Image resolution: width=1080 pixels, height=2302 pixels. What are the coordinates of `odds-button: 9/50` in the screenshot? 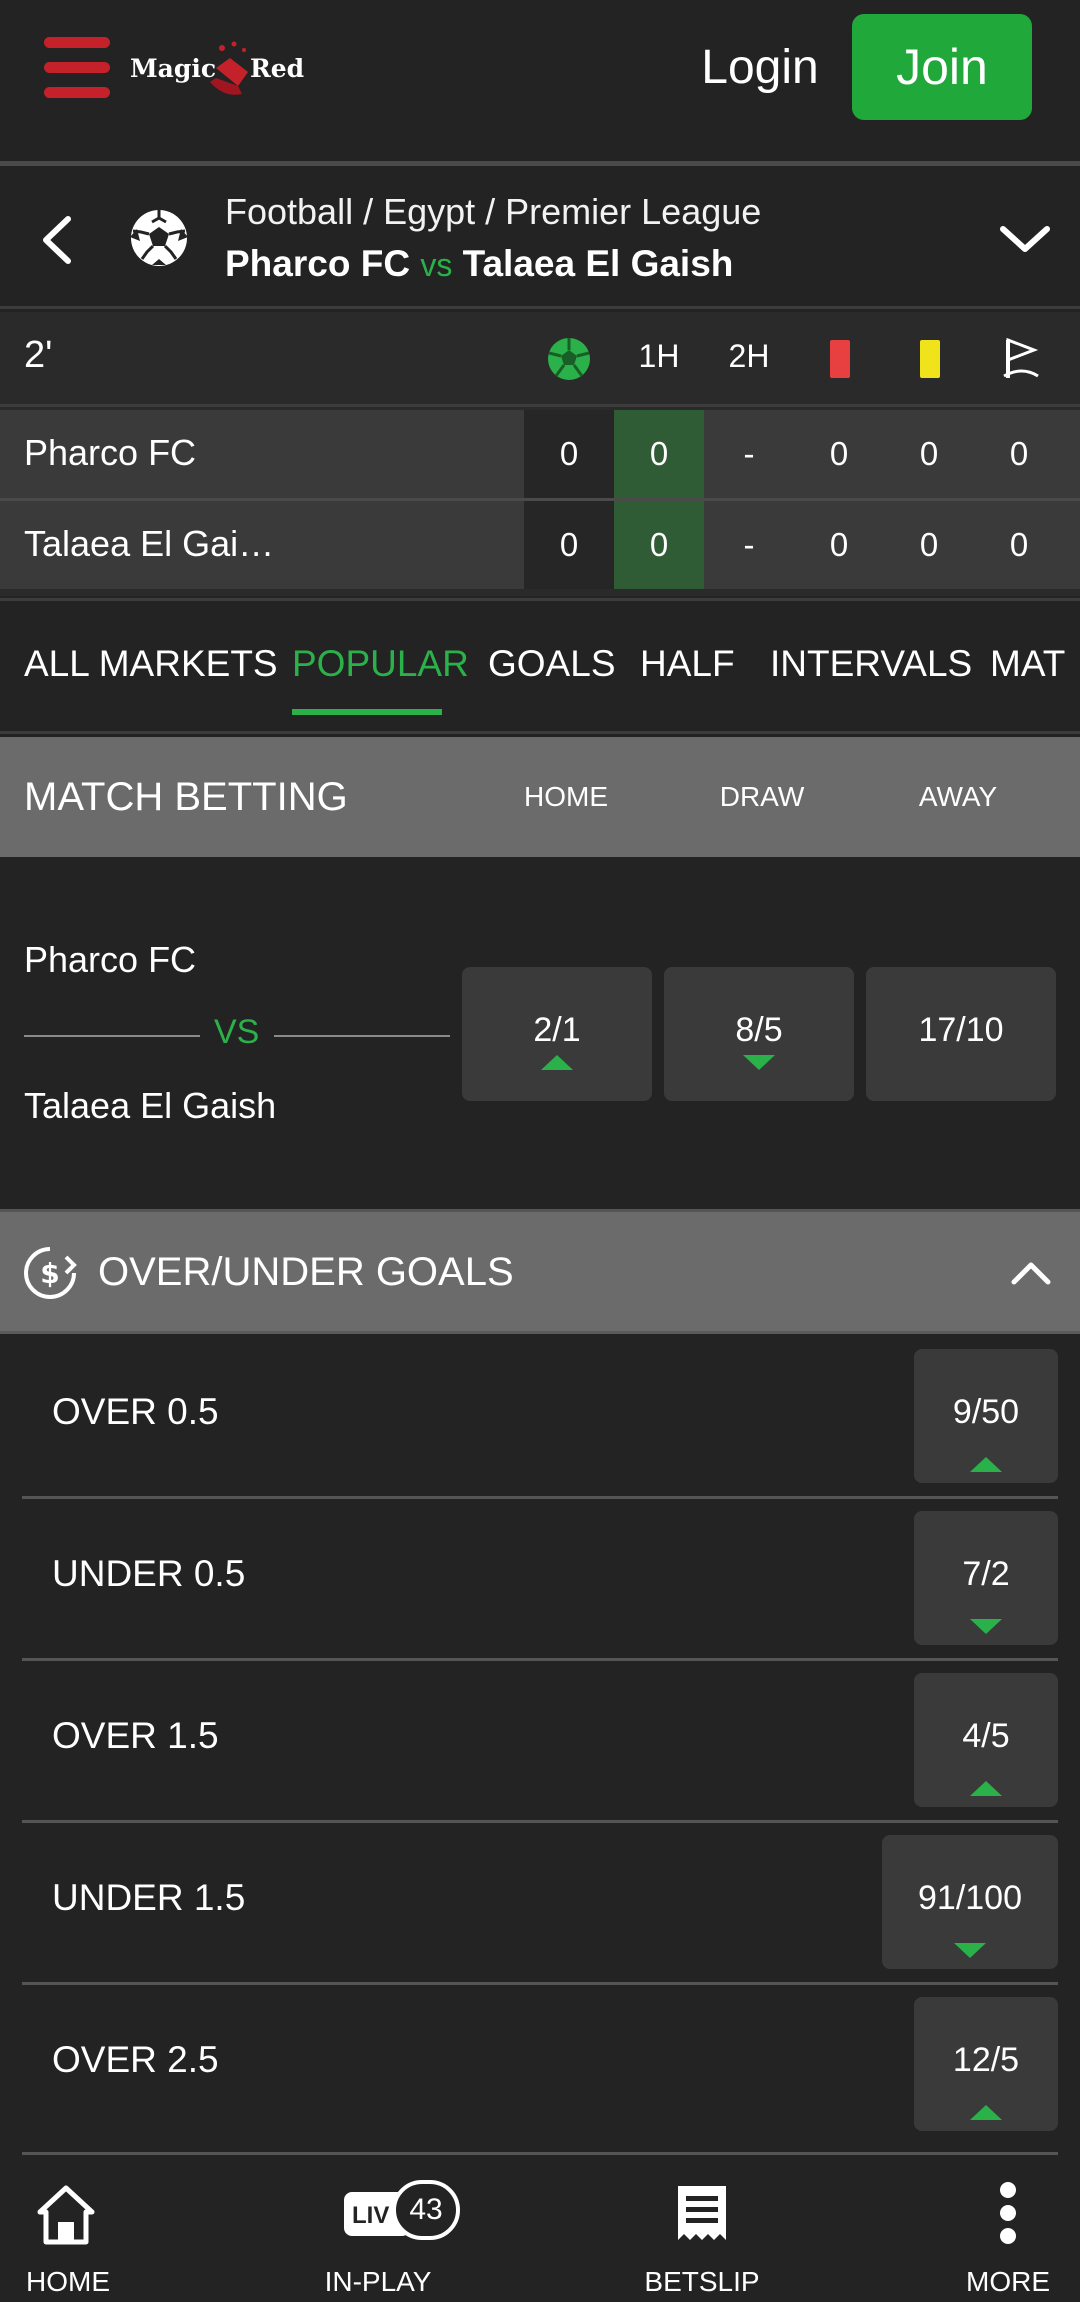 It's located at (986, 1416).